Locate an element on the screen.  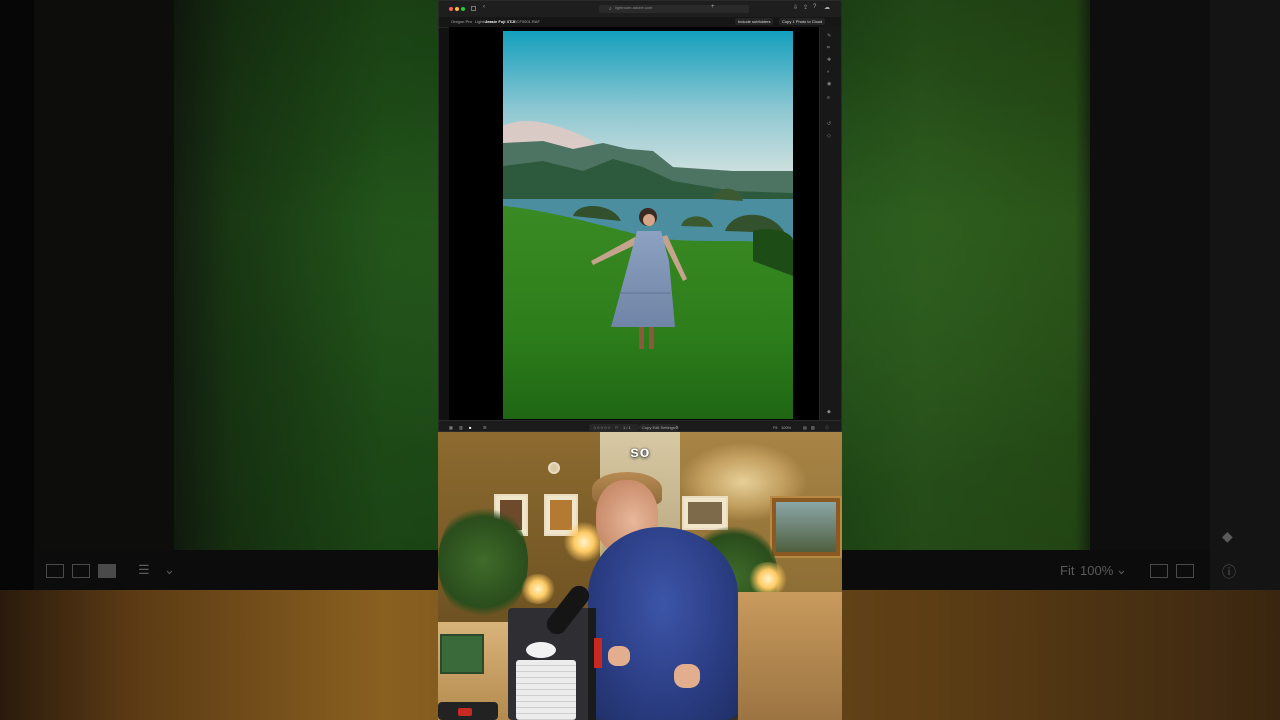
breadcrumb-item: DSCF0001.RAF is located at coordinates (525, 21).